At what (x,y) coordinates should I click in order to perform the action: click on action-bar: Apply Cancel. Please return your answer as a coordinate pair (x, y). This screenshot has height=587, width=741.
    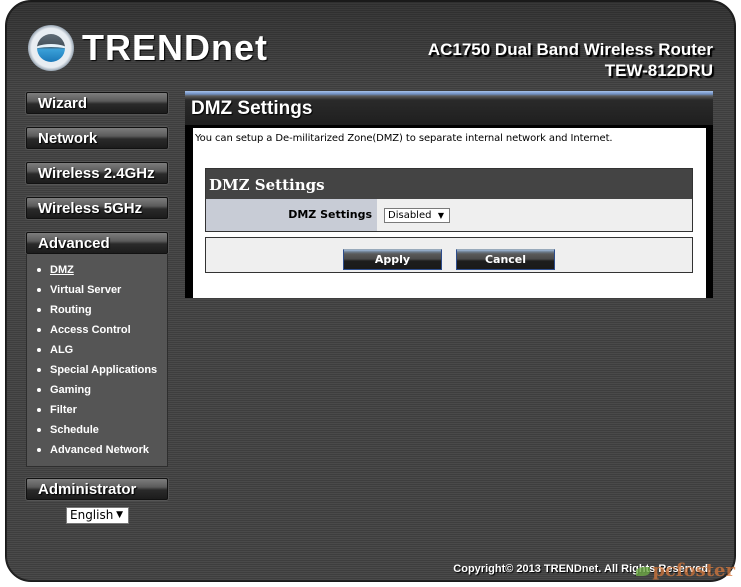
    Looking at the image, I should click on (449, 255).